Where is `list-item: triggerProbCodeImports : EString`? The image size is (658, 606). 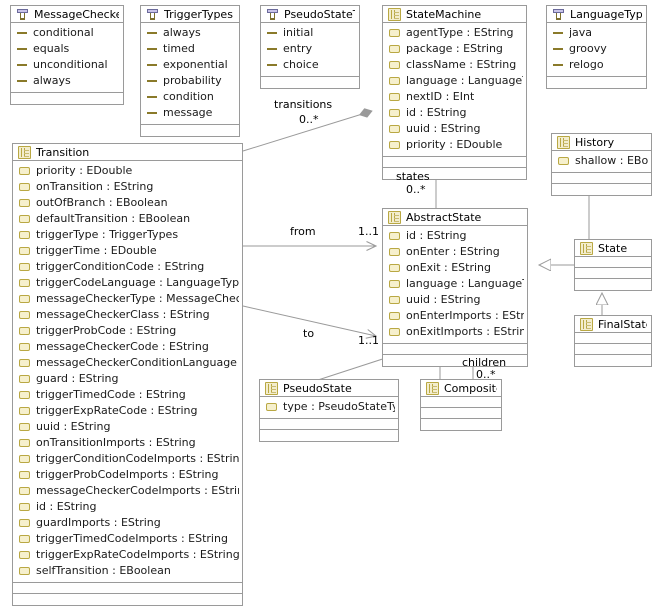 list-item: triggerProbCodeImports : EString is located at coordinates (128, 475).